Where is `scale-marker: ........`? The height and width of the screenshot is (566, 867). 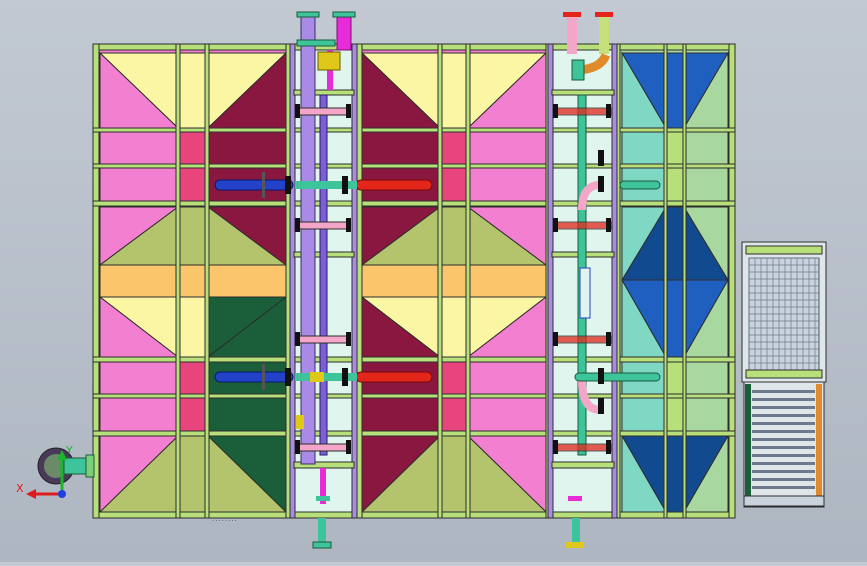
scale-marker: ........ is located at coordinates (225, 519).